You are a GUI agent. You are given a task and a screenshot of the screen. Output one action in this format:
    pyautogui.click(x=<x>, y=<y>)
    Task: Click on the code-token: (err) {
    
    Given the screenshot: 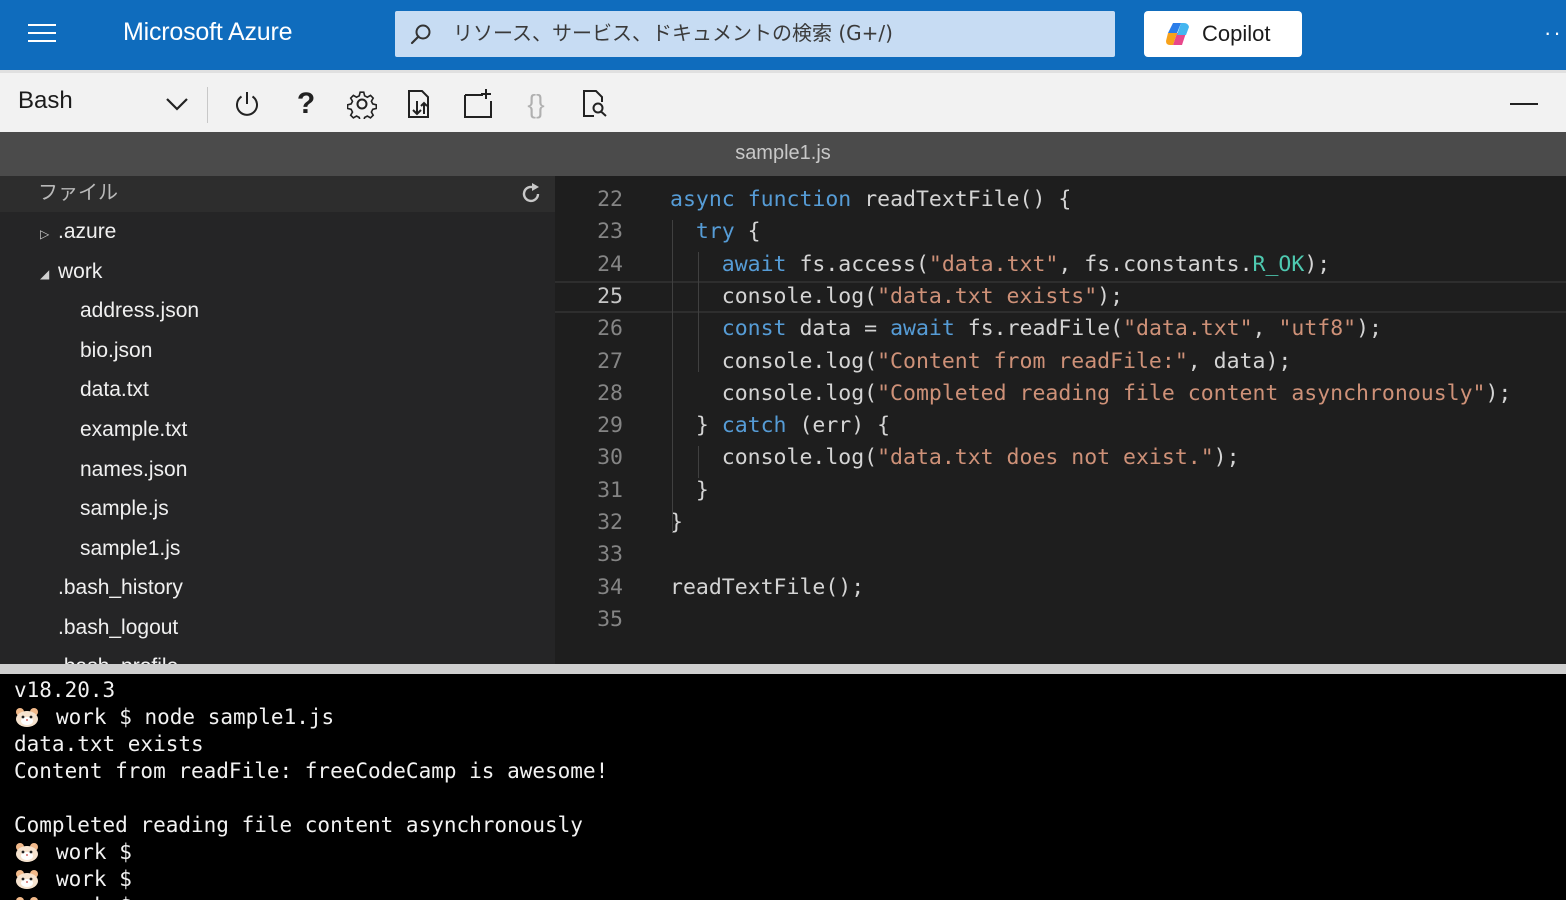 What is the action you would take?
    pyautogui.click(x=838, y=426)
    